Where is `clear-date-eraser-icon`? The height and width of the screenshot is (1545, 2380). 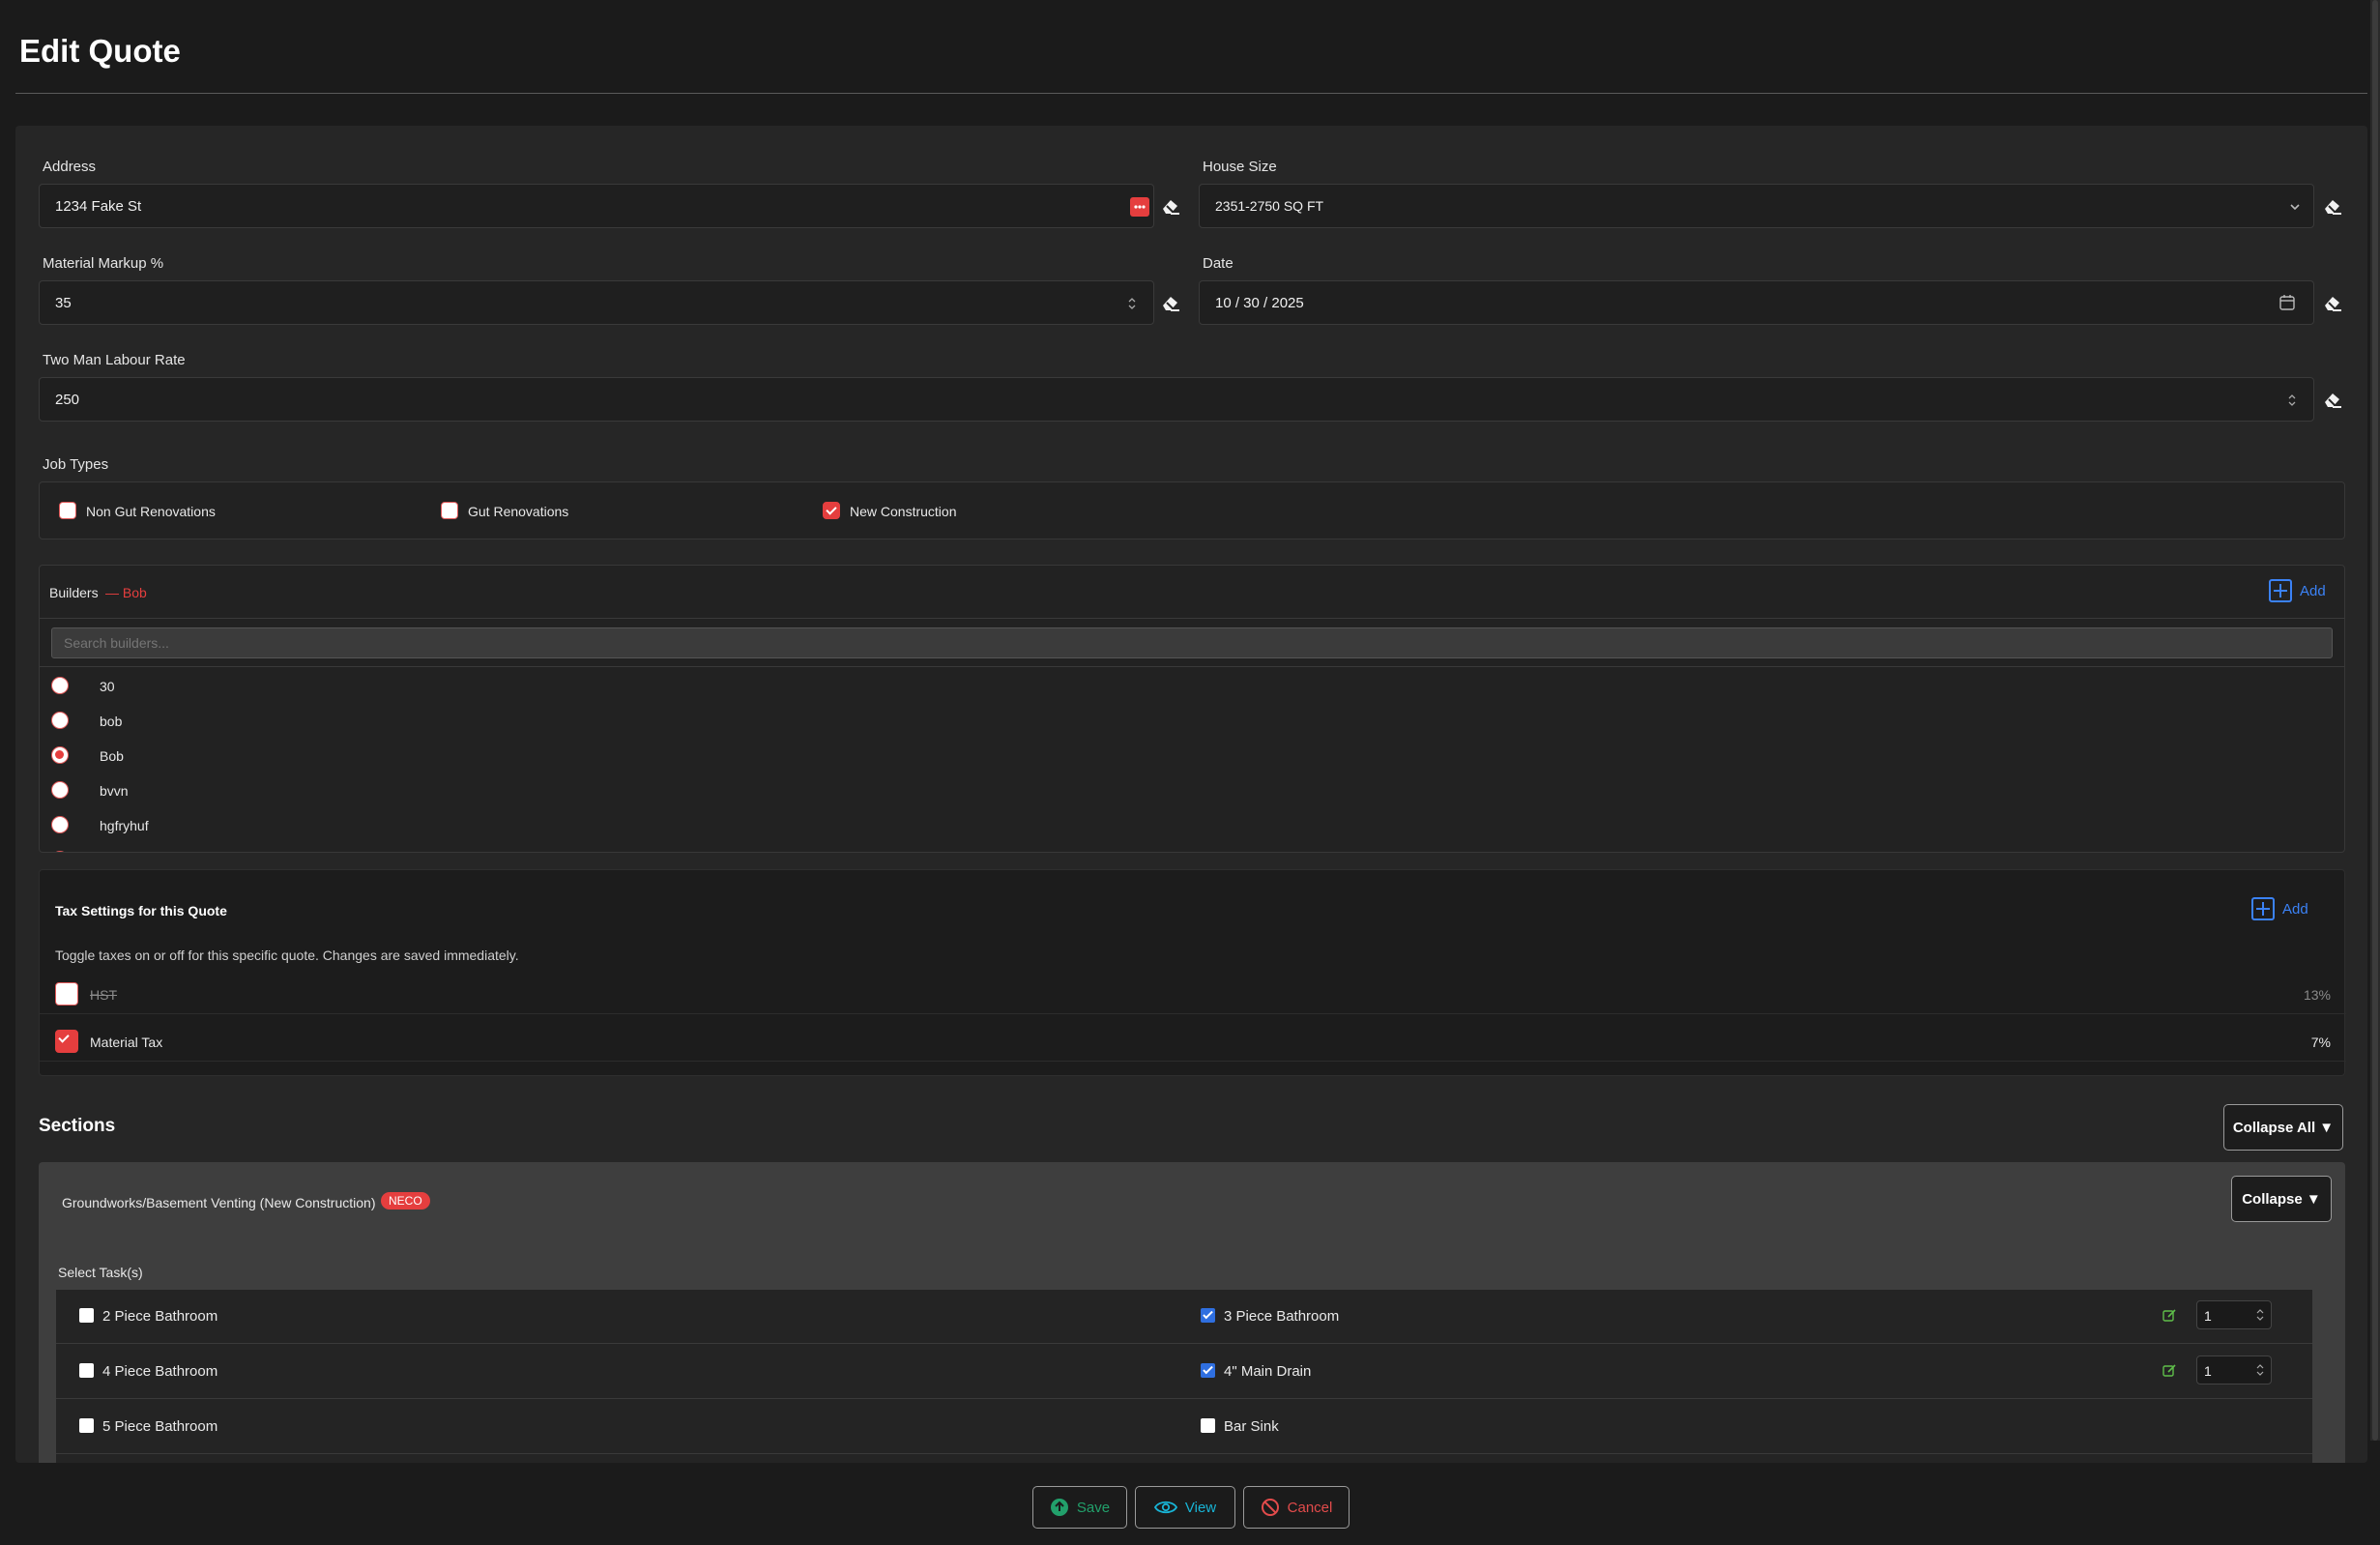 clear-date-eraser-icon is located at coordinates (2333, 302).